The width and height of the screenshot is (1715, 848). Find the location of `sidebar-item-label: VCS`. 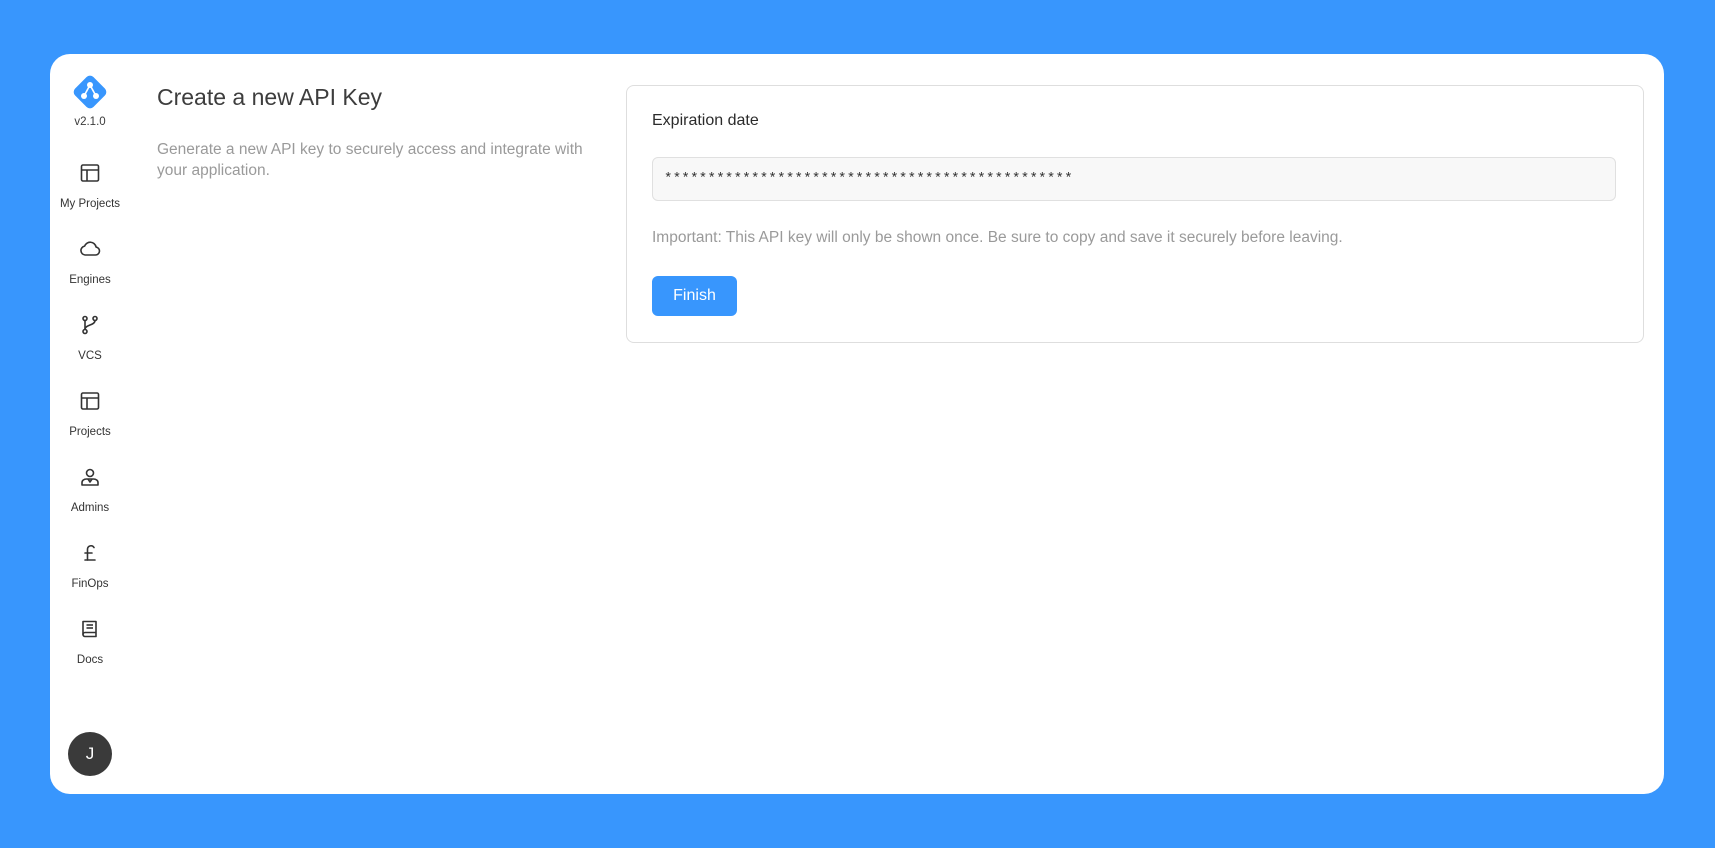

sidebar-item-label: VCS is located at coordinates (90, 356).